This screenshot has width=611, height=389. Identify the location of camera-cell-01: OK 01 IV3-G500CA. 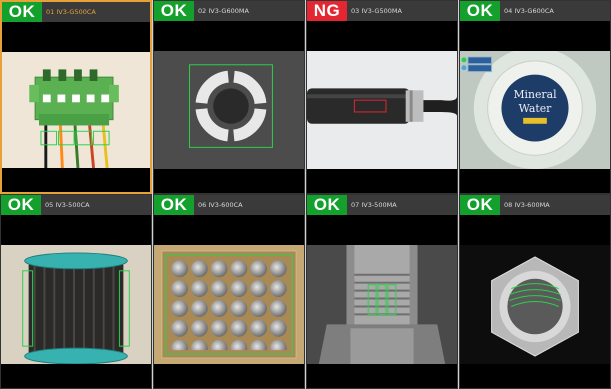
(76, 97).